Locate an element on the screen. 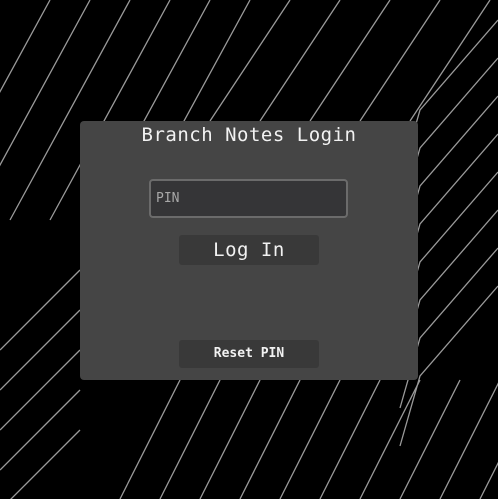 The height and width of the screenshot is (499, 498). login-button: Log In is located at coordinates (249, 250).